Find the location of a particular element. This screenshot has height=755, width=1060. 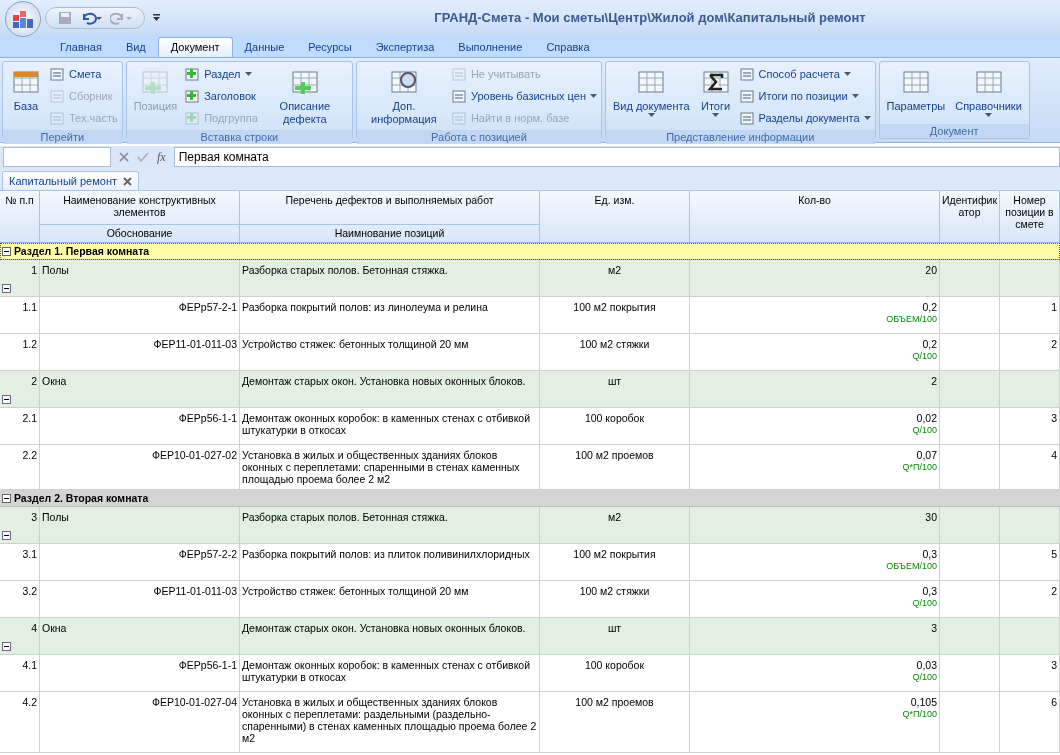

section-row: Раздел 2. Вторая комната is located at coordinates (530, 498).